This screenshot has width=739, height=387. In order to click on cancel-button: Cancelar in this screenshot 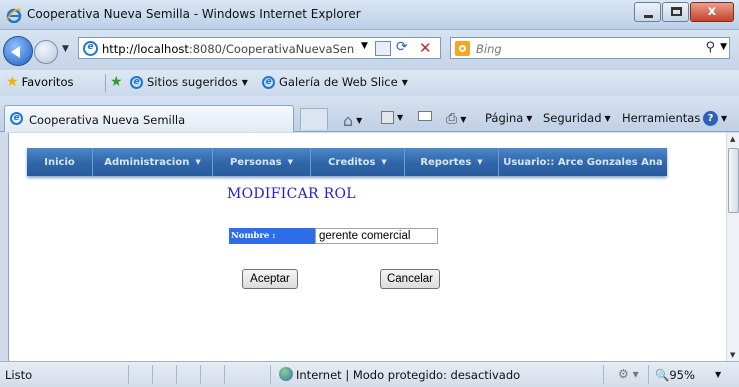, I will do `click(410, 279)`.